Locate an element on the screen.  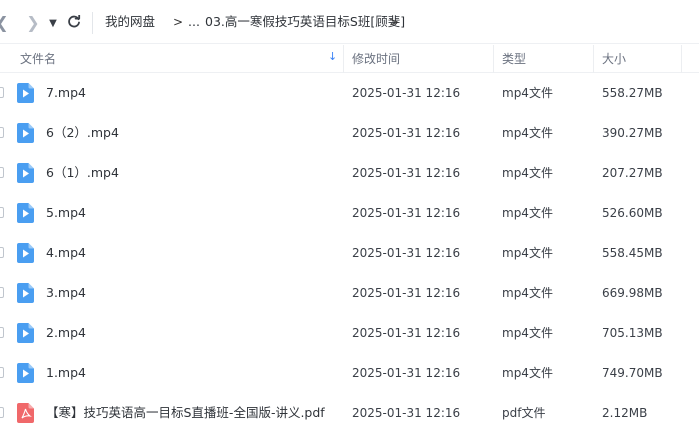
file-name: 7.mp4 is located at coordinates (66, 92).